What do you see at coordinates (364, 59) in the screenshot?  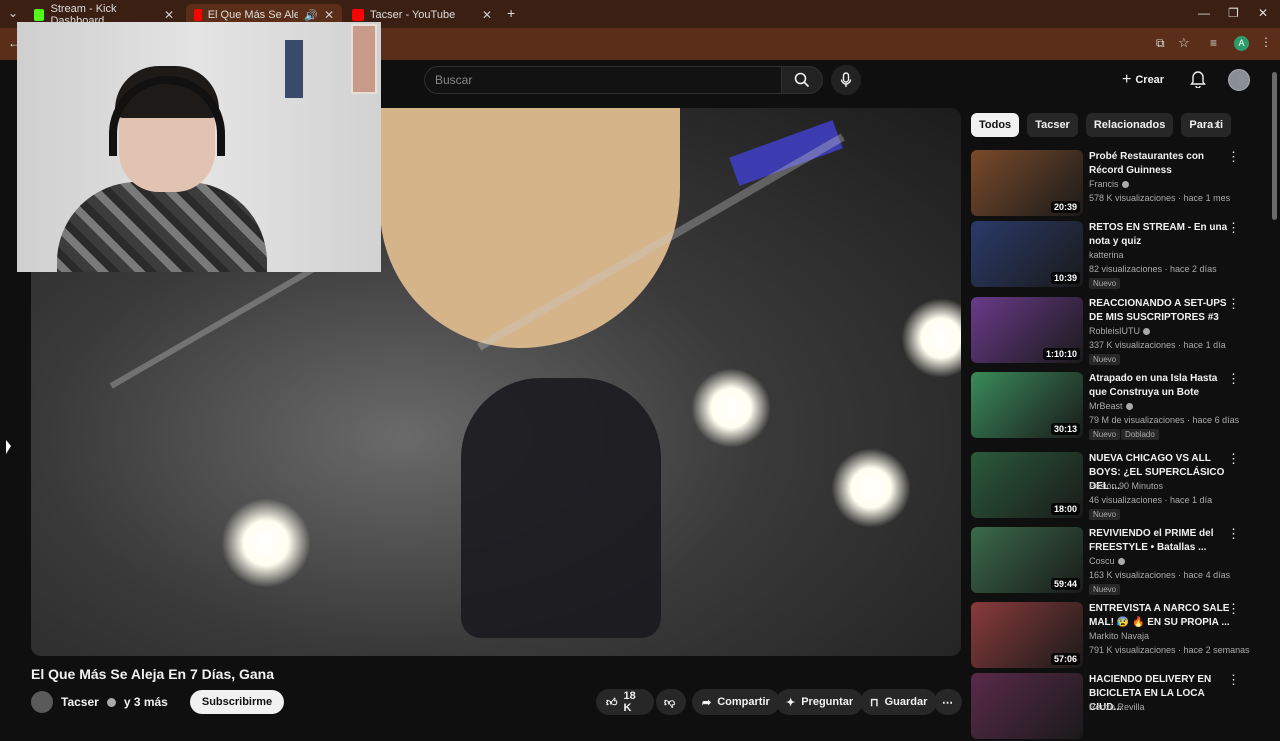 I see `wall-poster` at bounding box center [364, 59].